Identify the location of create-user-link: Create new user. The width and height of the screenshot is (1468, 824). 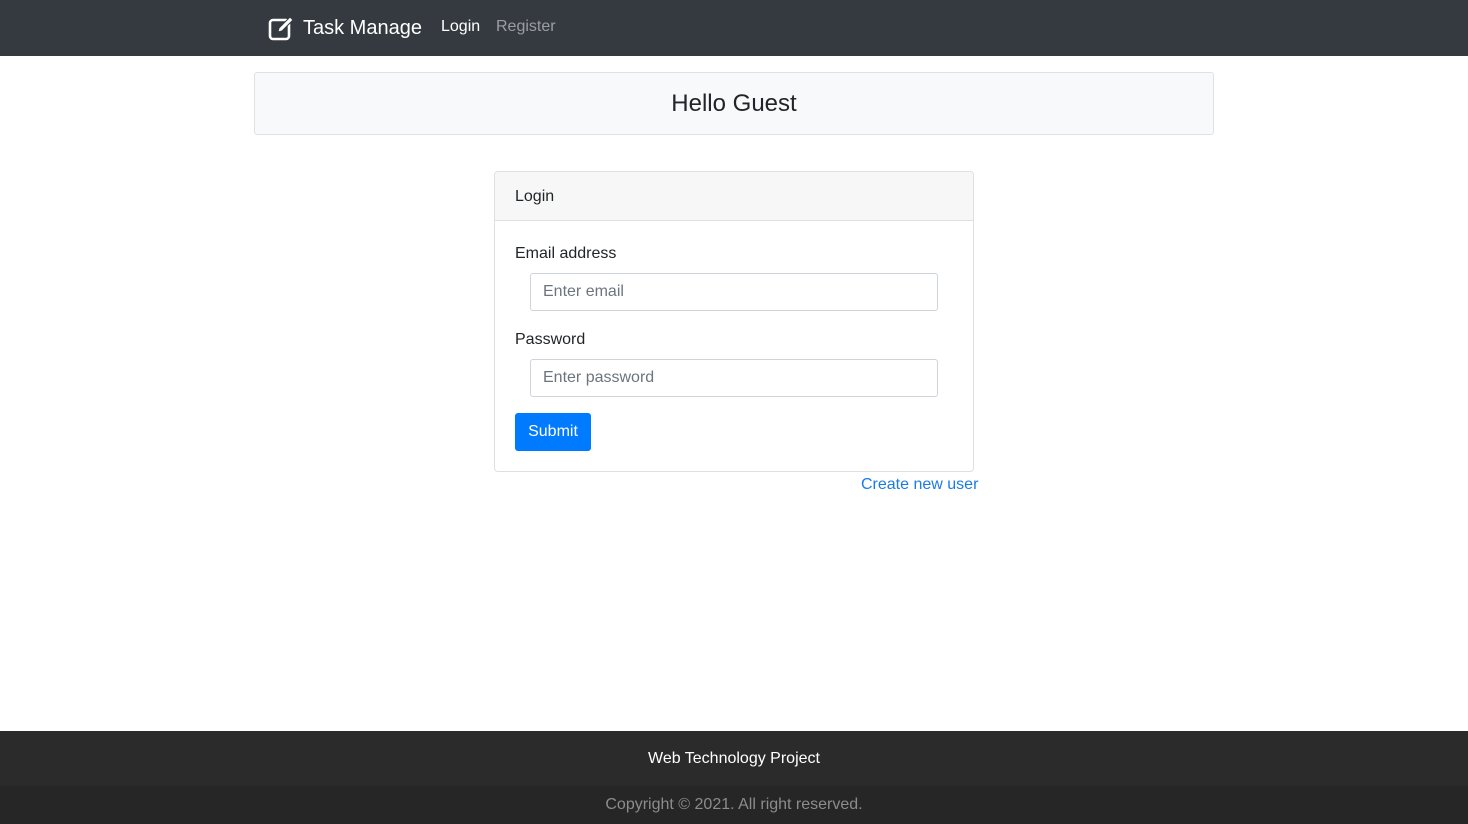
(919, 485).